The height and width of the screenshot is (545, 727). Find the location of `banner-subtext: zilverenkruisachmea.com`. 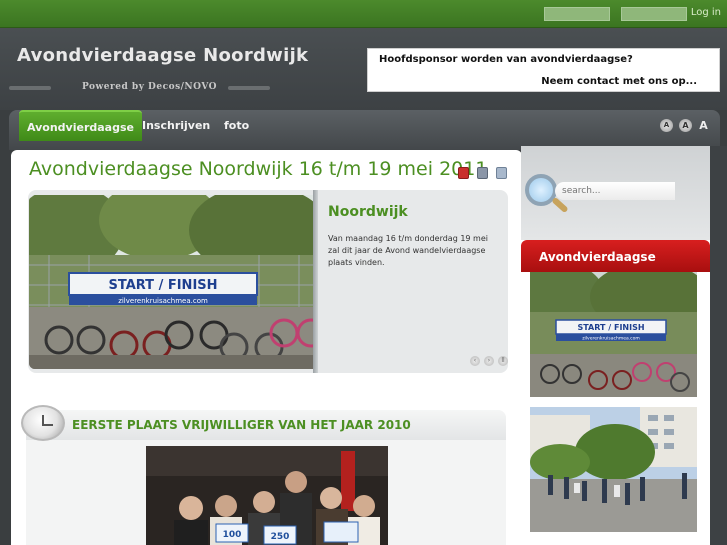

banner-subtext: zilverenkruisachmea.com is located at coordinates (163, 301).